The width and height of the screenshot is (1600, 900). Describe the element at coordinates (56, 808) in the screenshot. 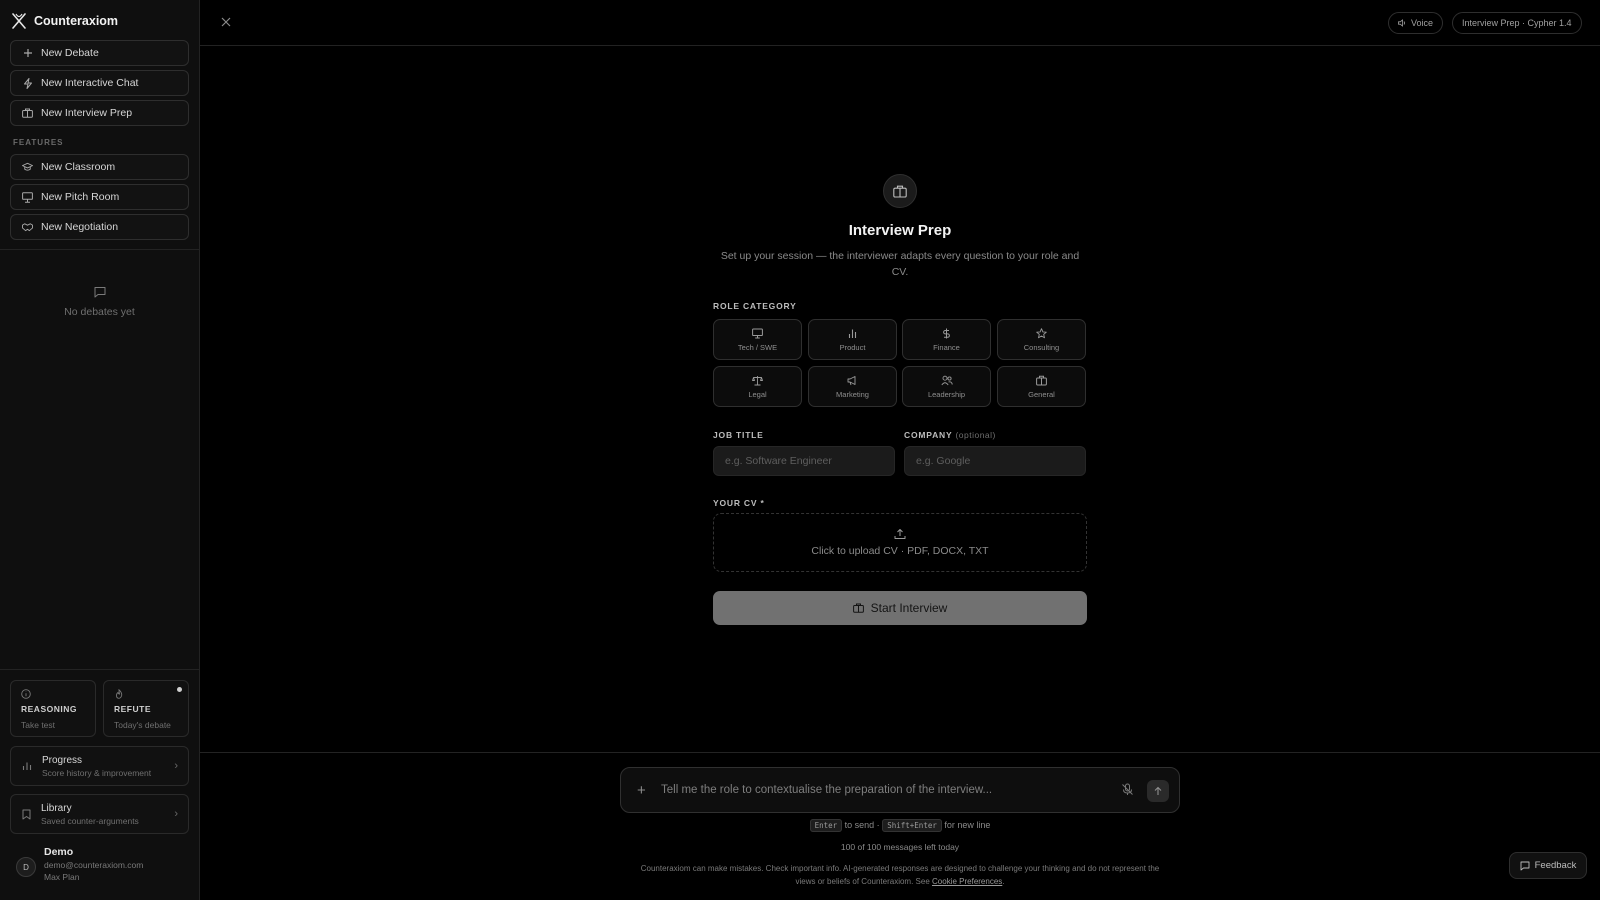

I see `library-title: Library` at that location.